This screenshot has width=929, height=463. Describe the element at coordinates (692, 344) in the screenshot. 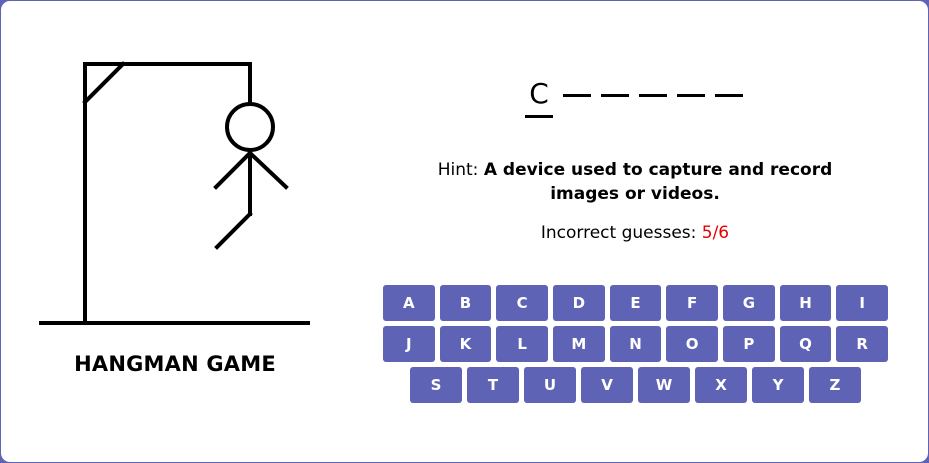

I see `key-o-button: O` at that location.